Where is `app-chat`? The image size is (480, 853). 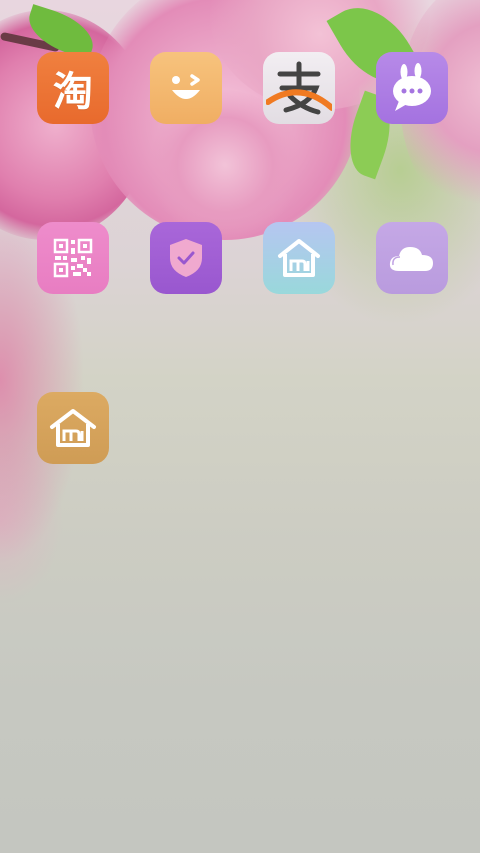
app-chat is located at coordinates (412, 88).